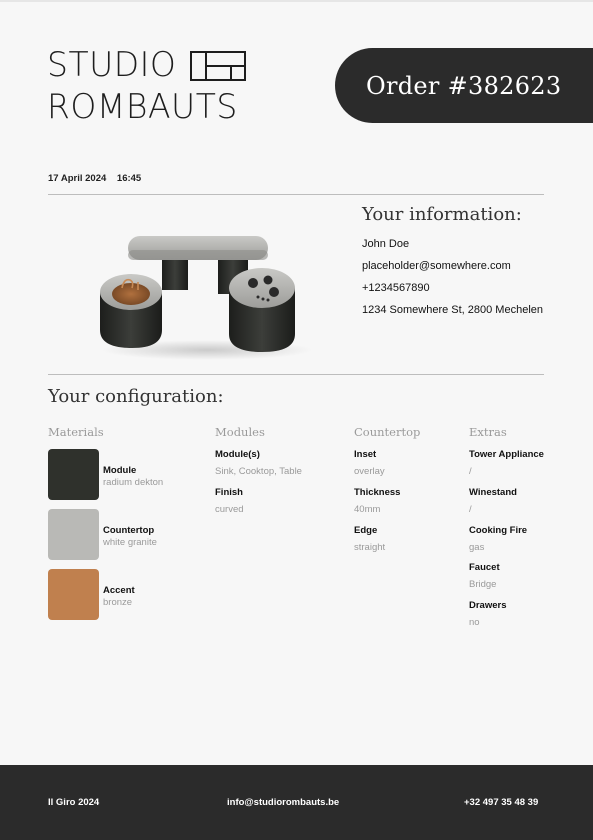  What do you see at coordinates (369, 463) in the screenshot?
I see `config-field: Inset overlay` at bounding box center [369, 463].